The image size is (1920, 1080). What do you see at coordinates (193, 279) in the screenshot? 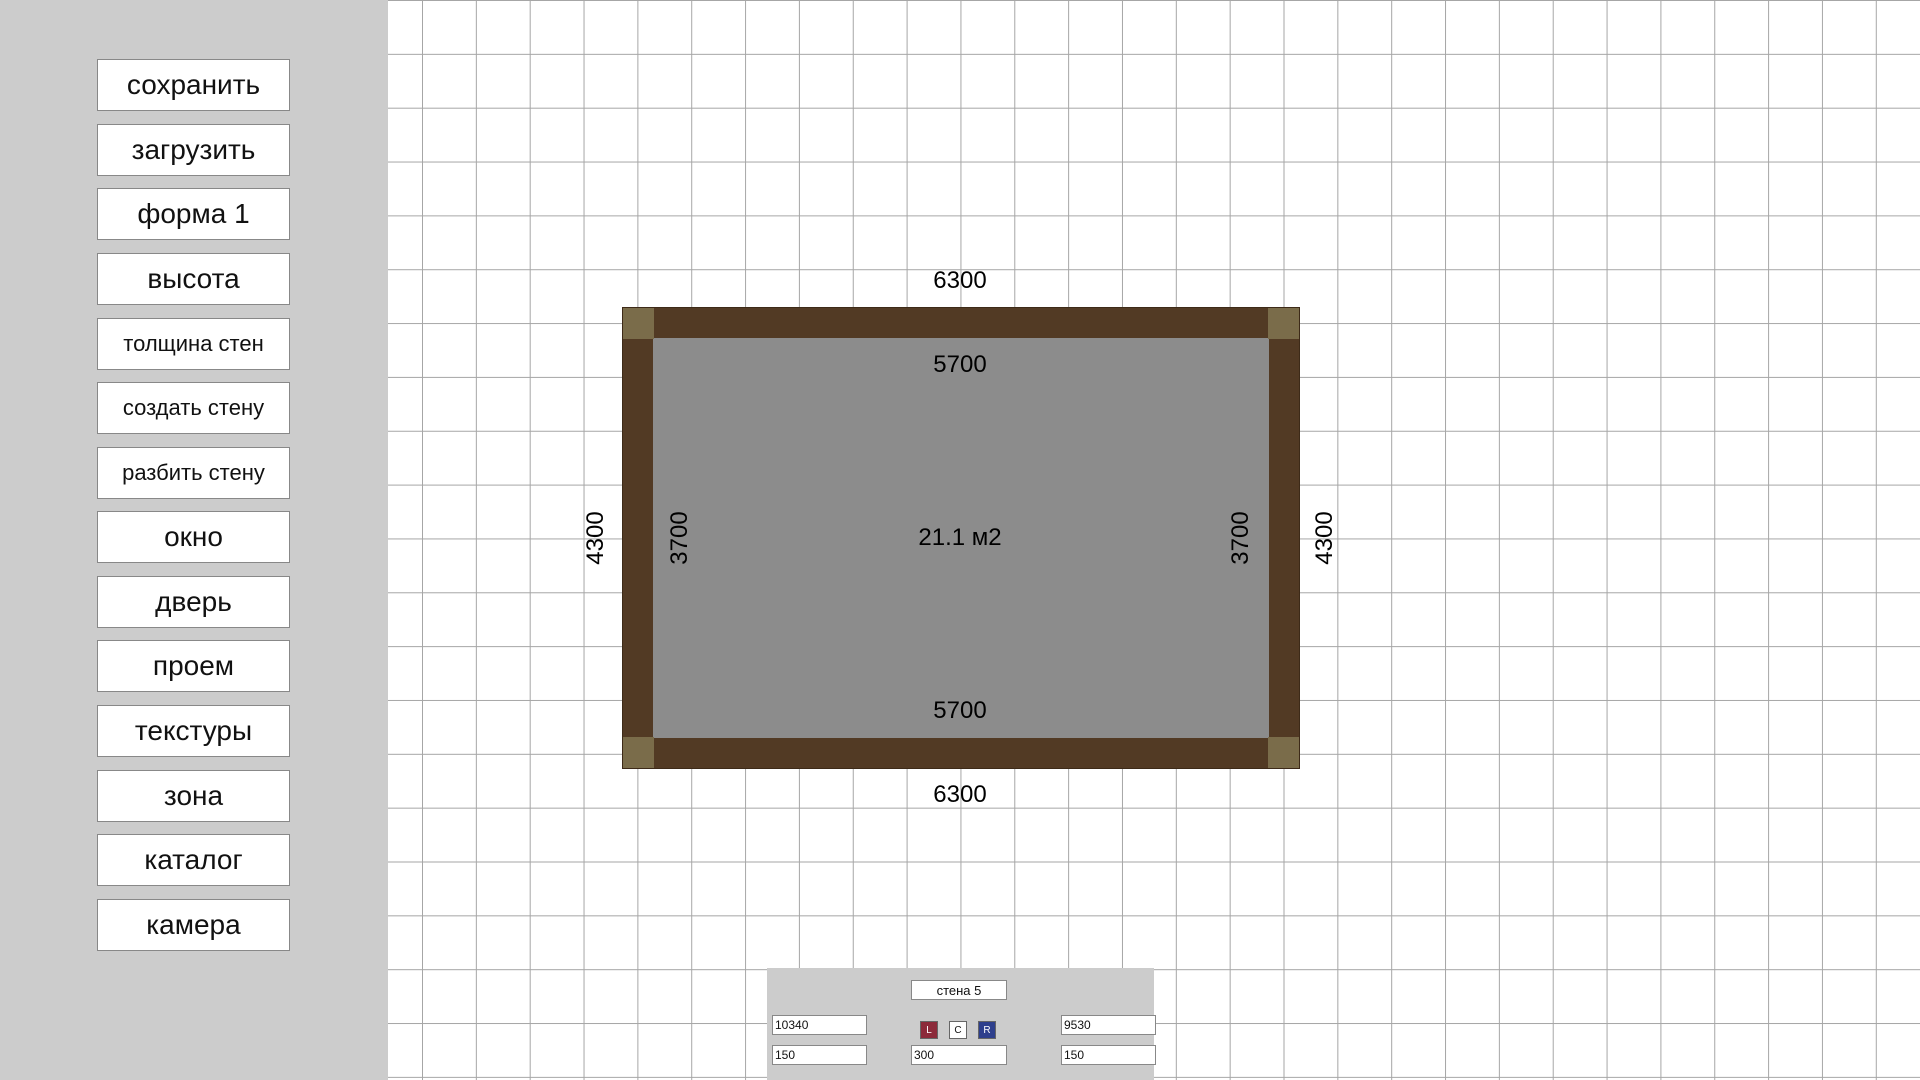
I see `height-button: высота` at bounding box center [193, 279].